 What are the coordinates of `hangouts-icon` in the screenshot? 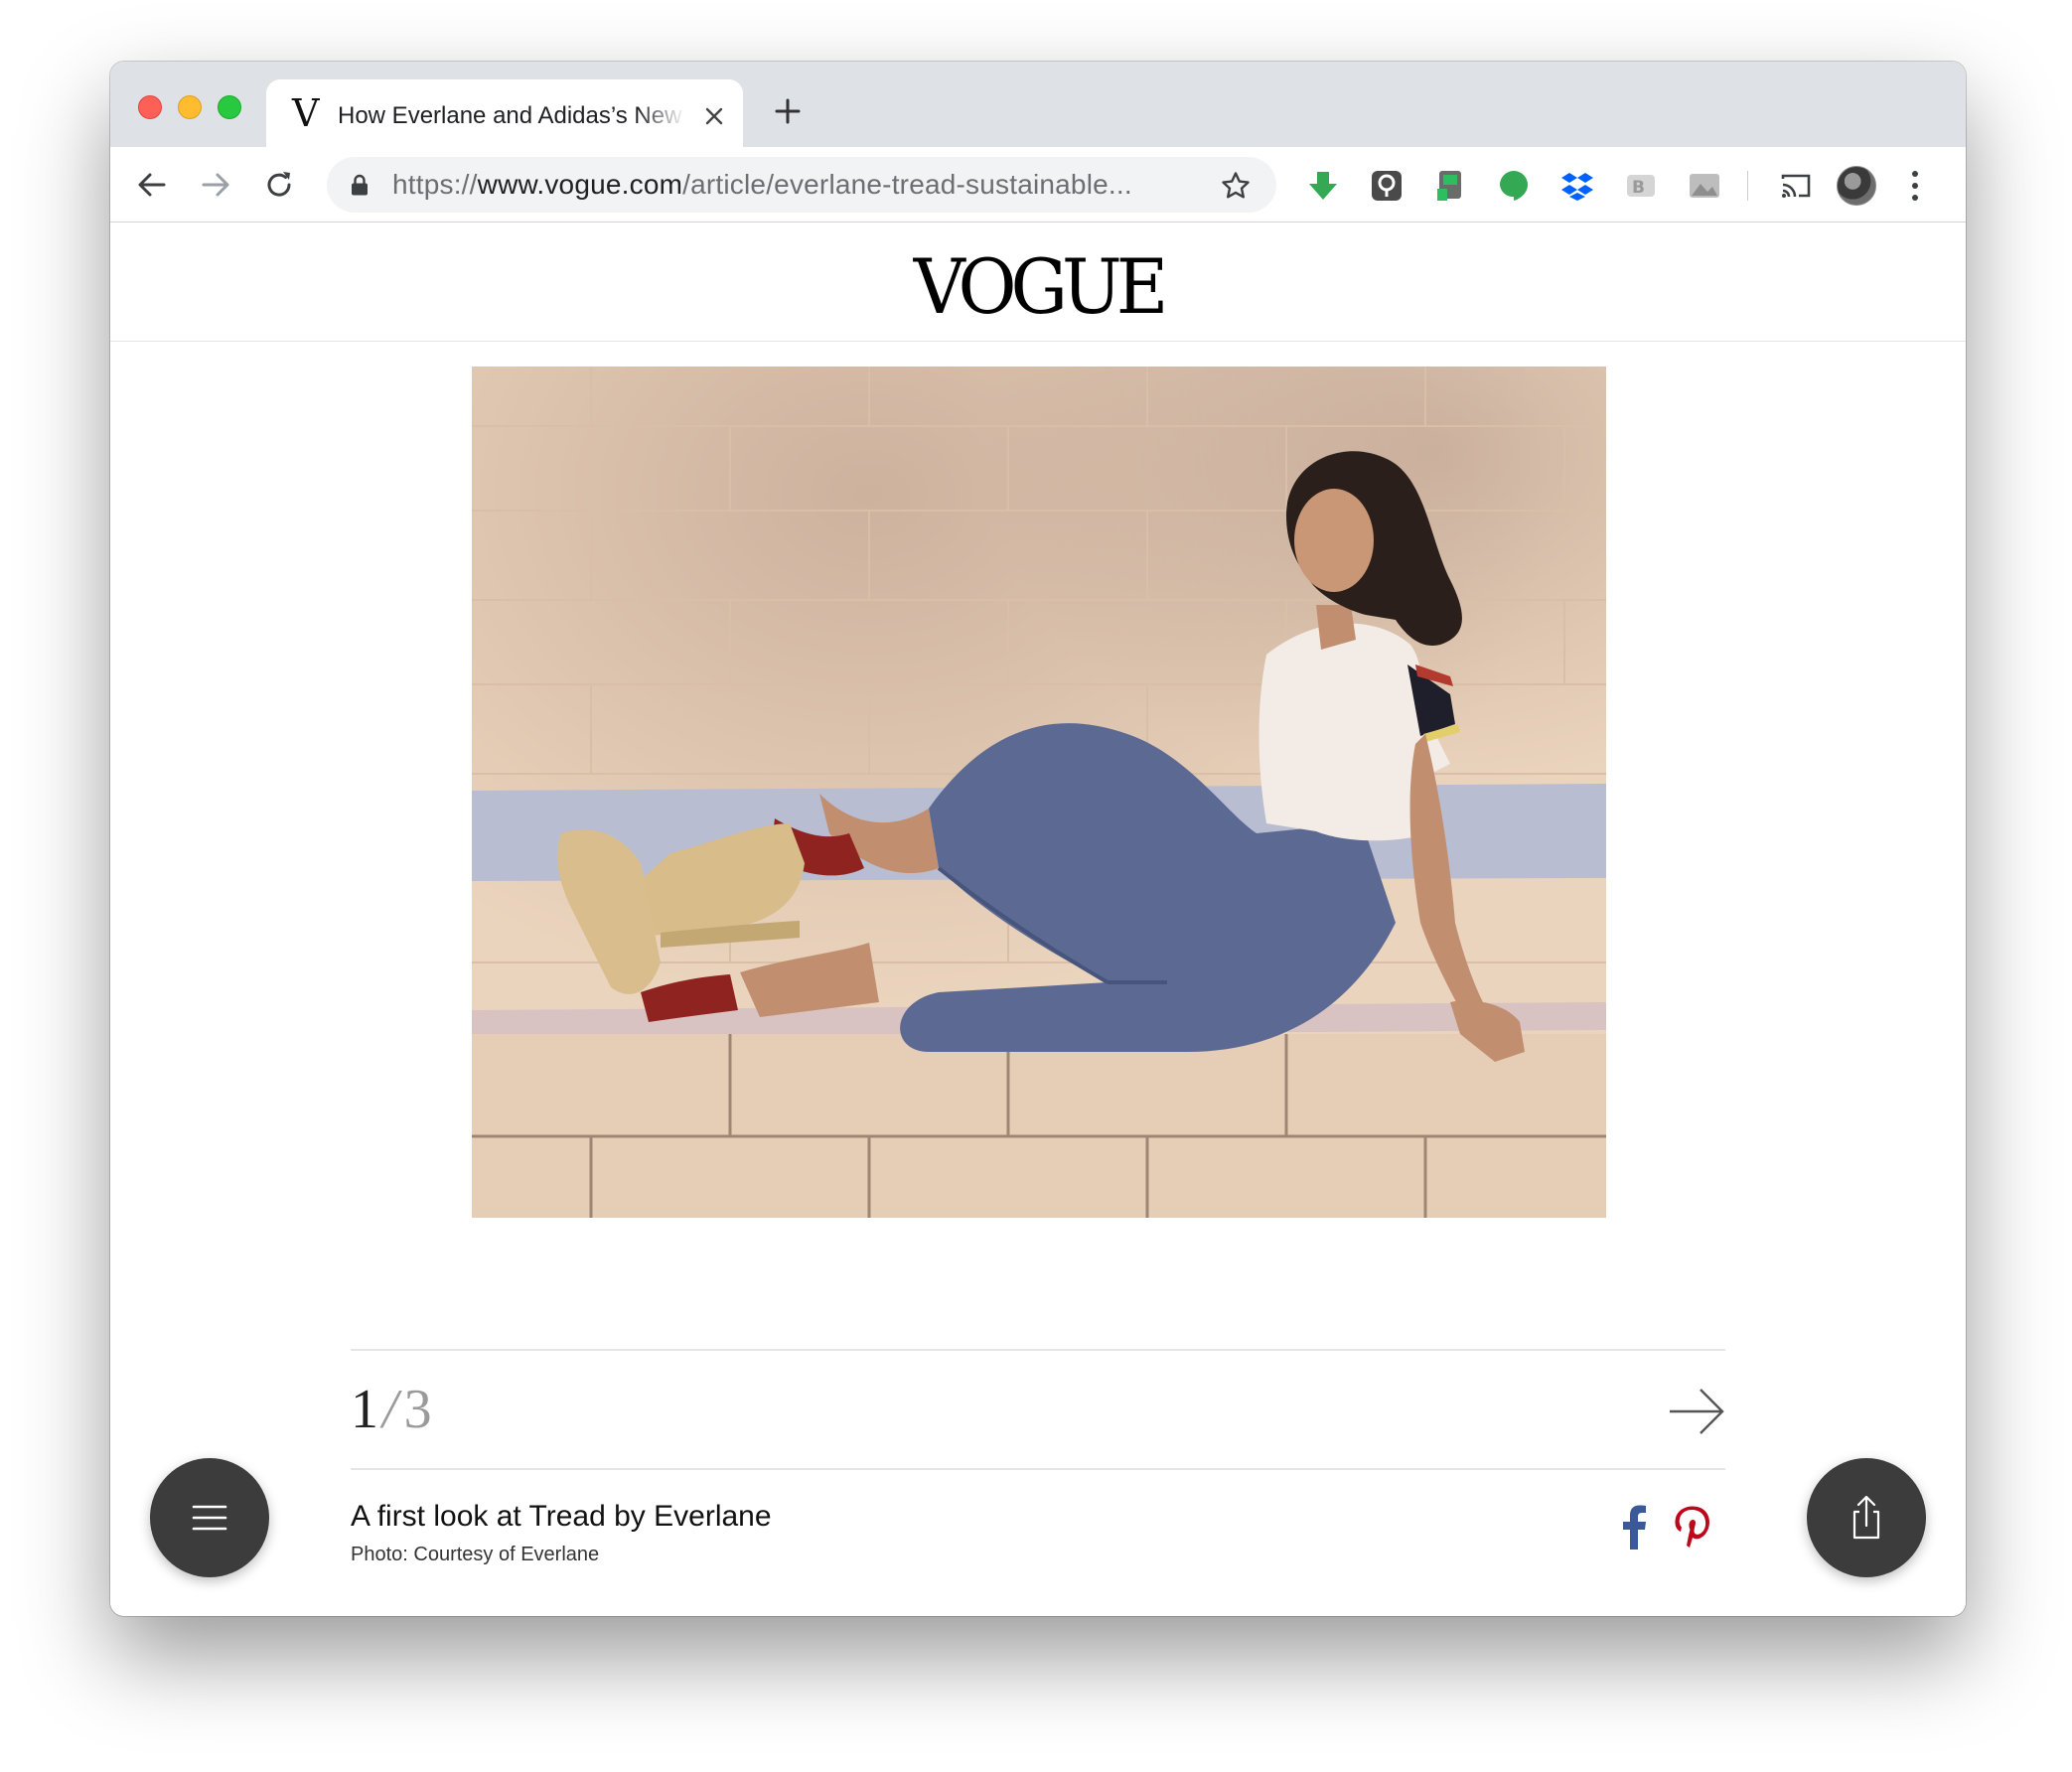 It's located at (1514, 186).